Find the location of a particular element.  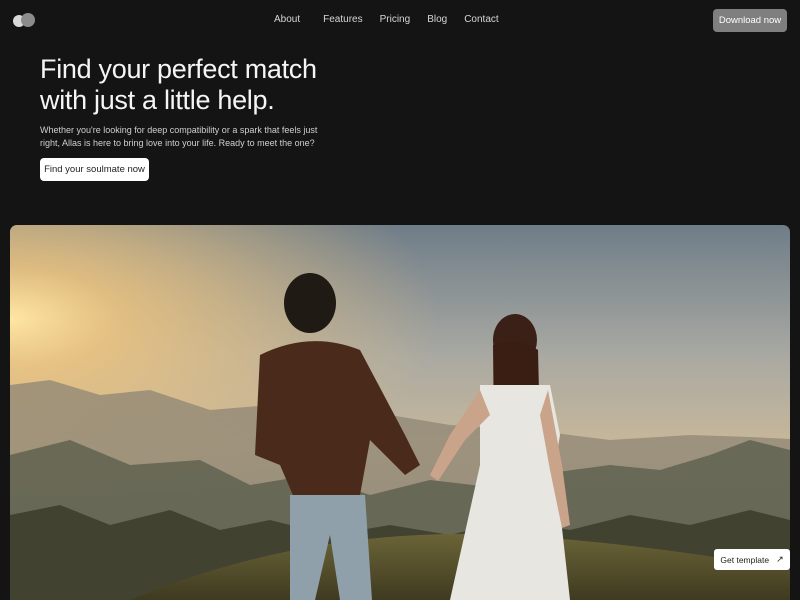

top-nav: About Features Pricing Blog Contact is located at coordinates (386, 20).